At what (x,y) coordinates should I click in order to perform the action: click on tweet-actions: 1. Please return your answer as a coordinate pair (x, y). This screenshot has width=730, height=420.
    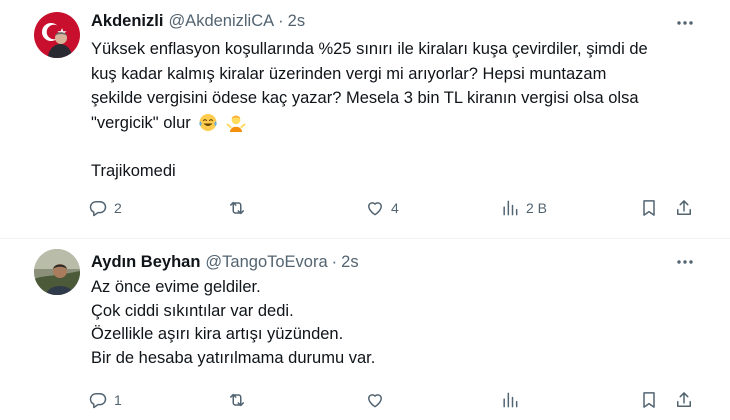
    Looking at the image, I should click on (394, 400).